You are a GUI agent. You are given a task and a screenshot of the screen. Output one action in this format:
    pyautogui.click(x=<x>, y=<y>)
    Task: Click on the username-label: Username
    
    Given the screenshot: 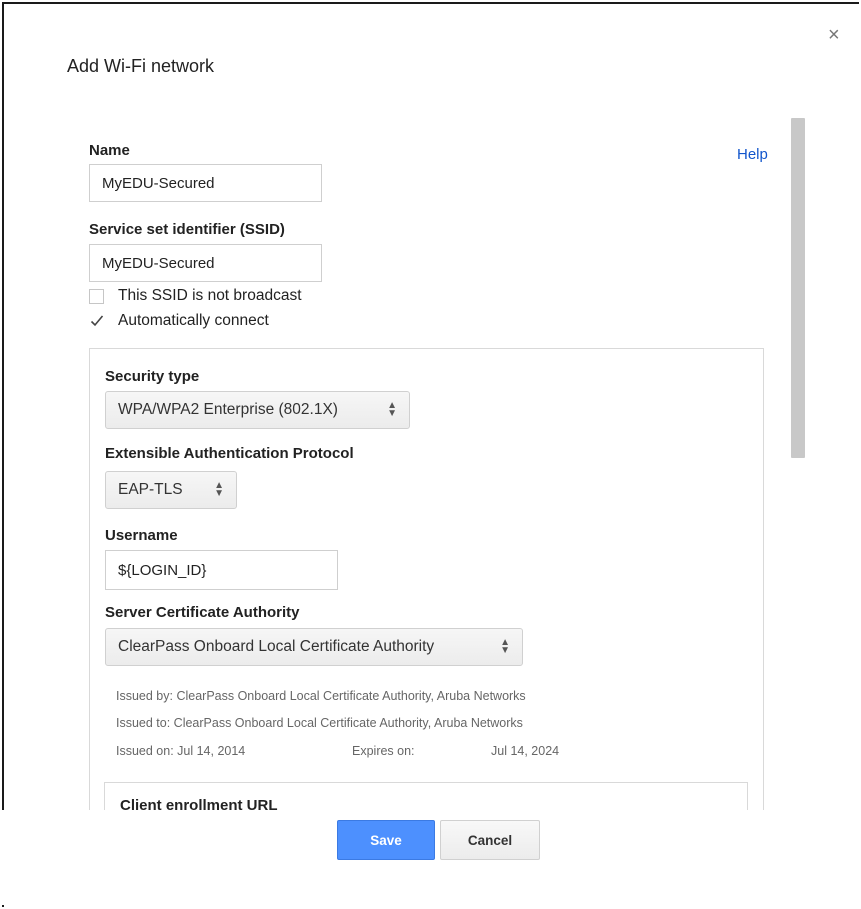 What is the action you would take?
    pyautogui.click(x=141, y=535)
    